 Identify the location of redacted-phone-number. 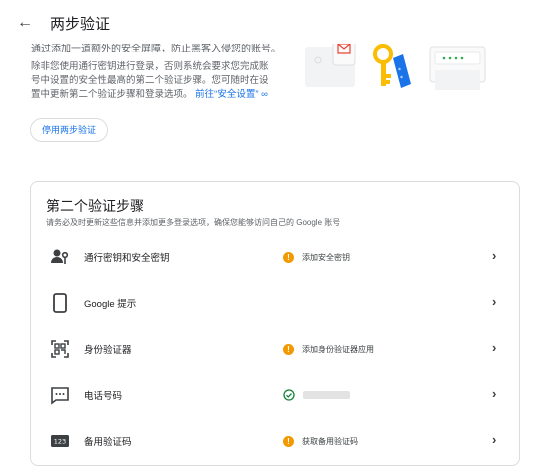
(326, 395).